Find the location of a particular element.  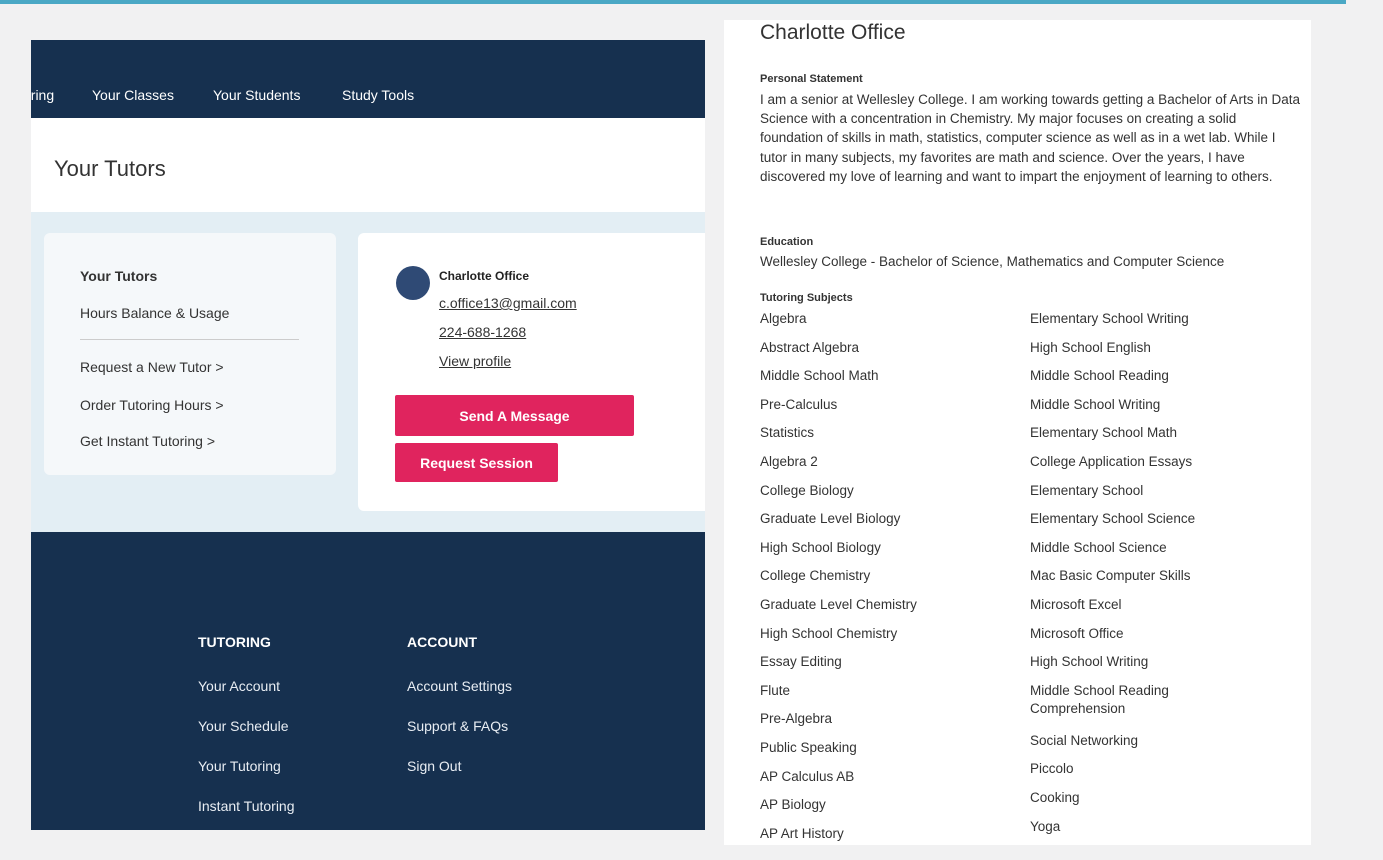

personal-statement-label: Personal Statement is located at coordinates (811, 79).